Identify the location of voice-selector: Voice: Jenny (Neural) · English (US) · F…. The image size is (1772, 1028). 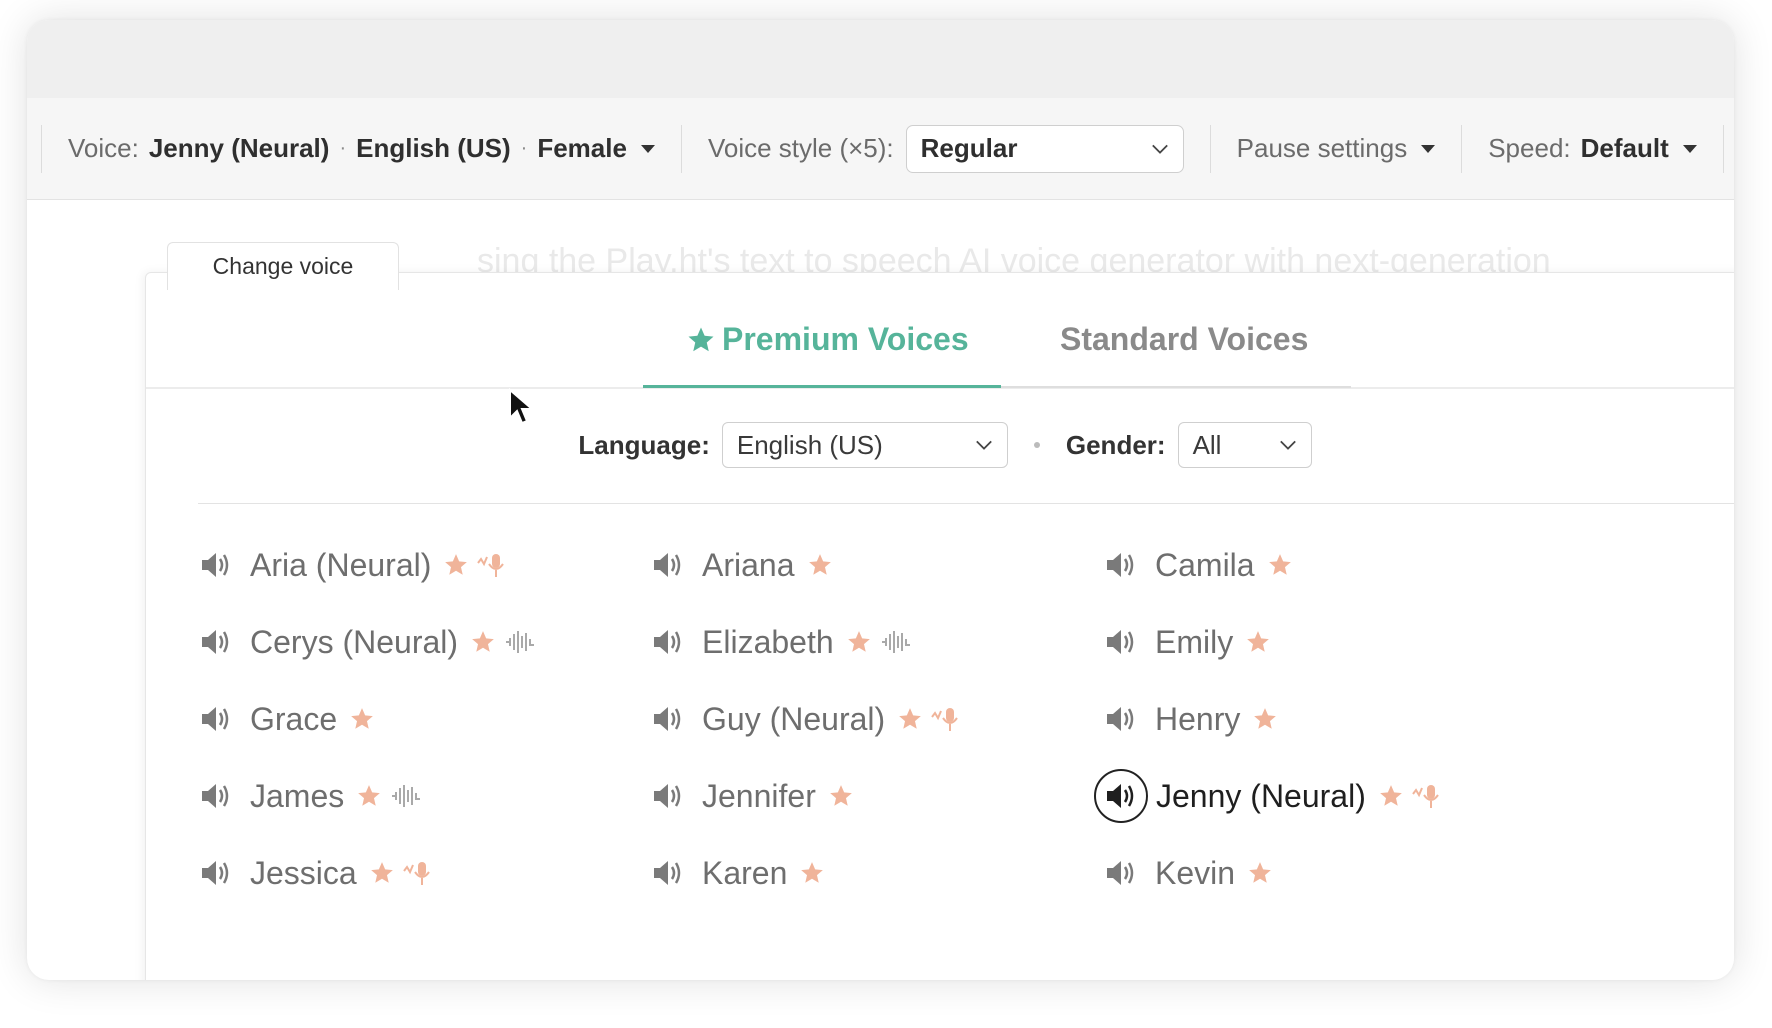
(361, 148).